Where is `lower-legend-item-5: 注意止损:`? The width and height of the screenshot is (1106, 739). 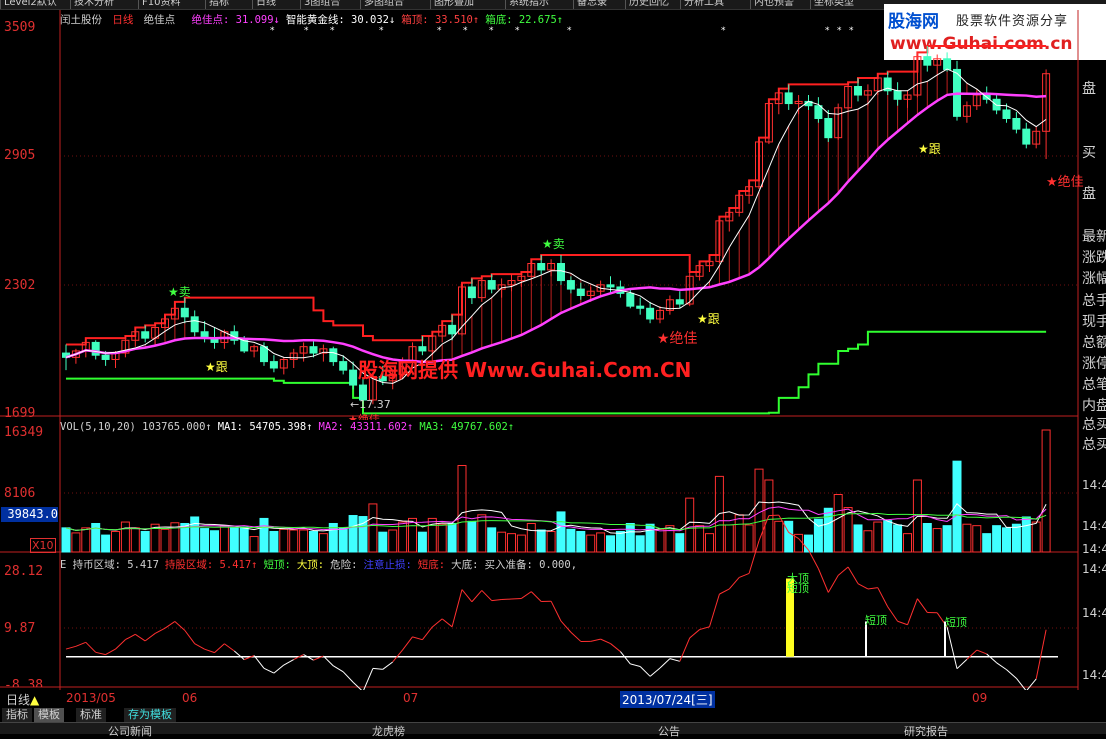 lower-legend-item-5: 注意止损: is located at coordinates (387, 565).